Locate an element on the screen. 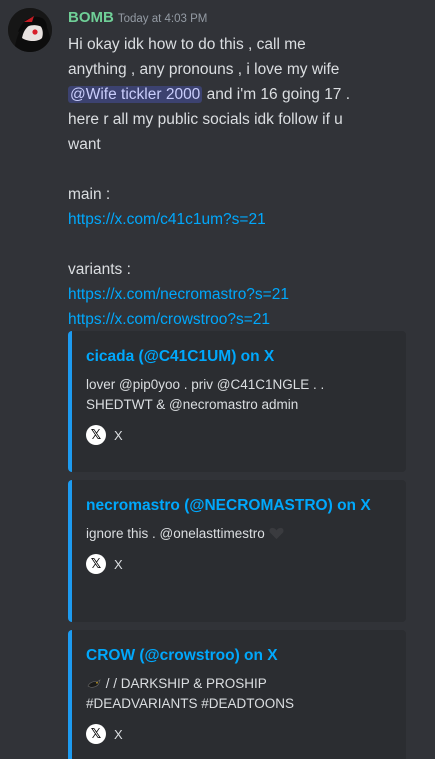  user-mention: @Wife tickler 2000 is located at coordinates (135, 94).